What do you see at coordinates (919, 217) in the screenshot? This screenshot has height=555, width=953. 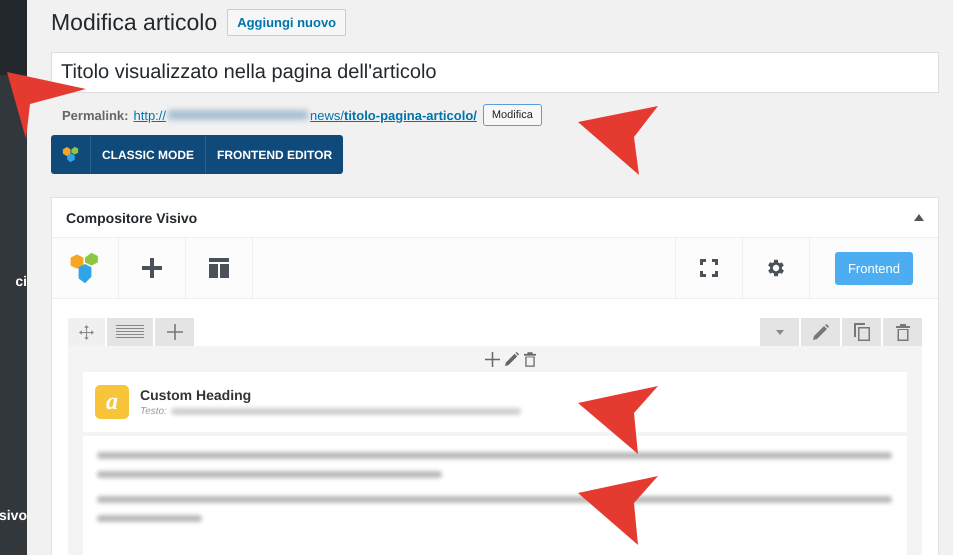 I see `collapse-icon` at bounding box center [919, 217].